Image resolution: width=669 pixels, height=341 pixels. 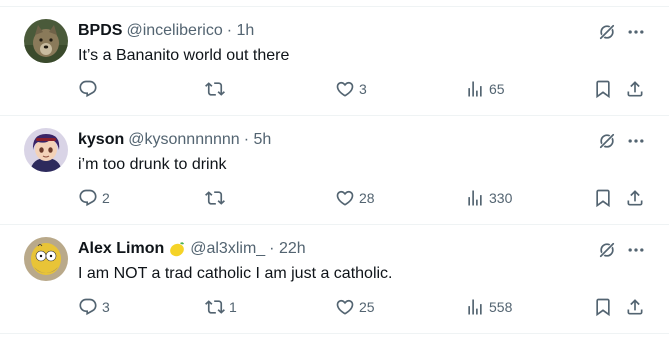 I want to click on like-count: 25, so click(x=367, y=307).